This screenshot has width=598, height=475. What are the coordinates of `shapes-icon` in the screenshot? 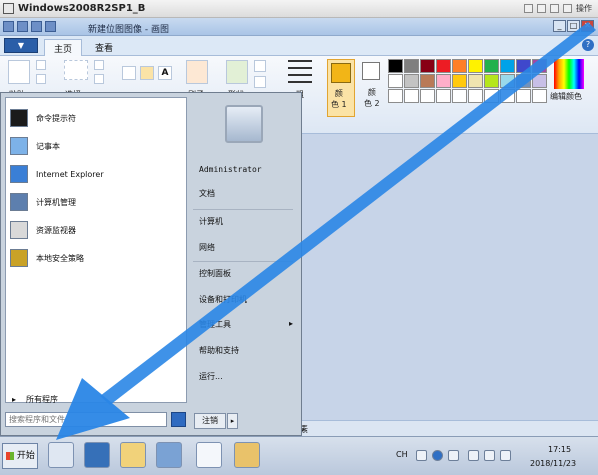 It's located at (237, 72).